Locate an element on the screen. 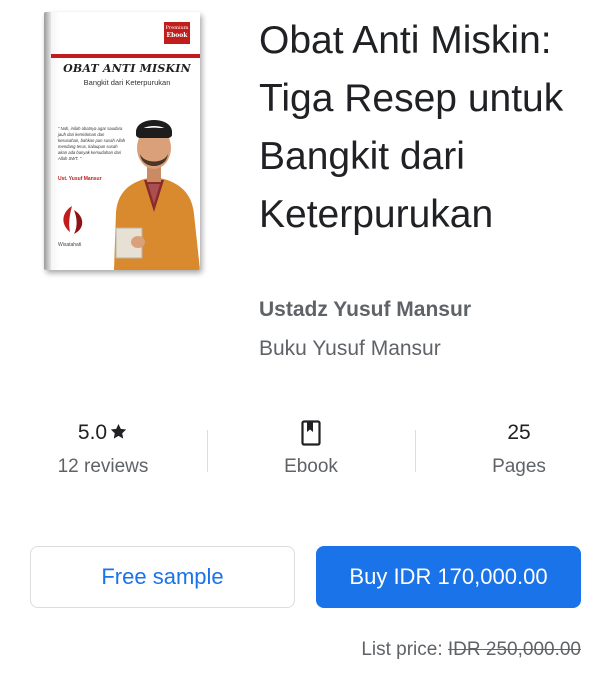 The height and width of the screenshot is (680, 605). cover-accent-bar is located at coordinates (125, 56).